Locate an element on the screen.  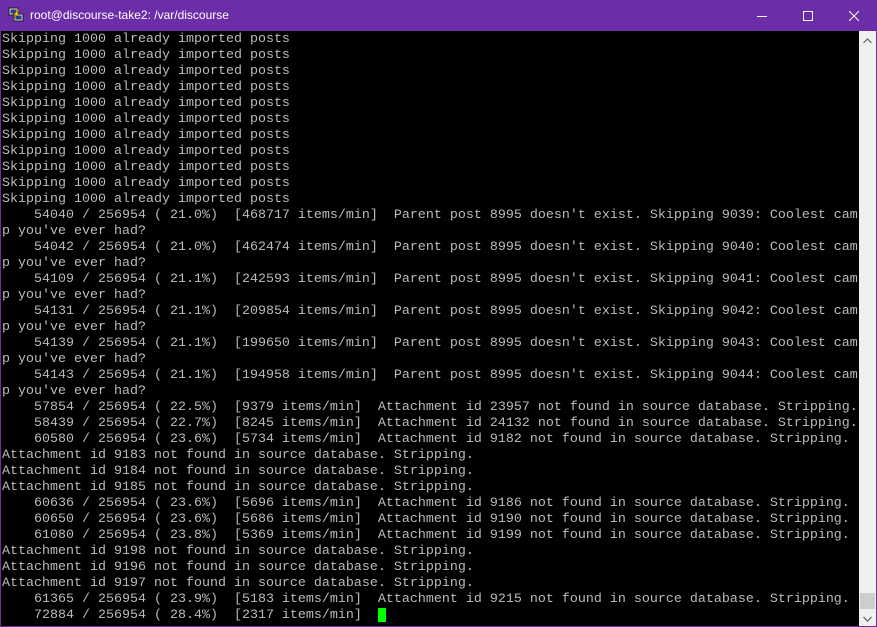
maximize-button is located at coordinates (808, 15).